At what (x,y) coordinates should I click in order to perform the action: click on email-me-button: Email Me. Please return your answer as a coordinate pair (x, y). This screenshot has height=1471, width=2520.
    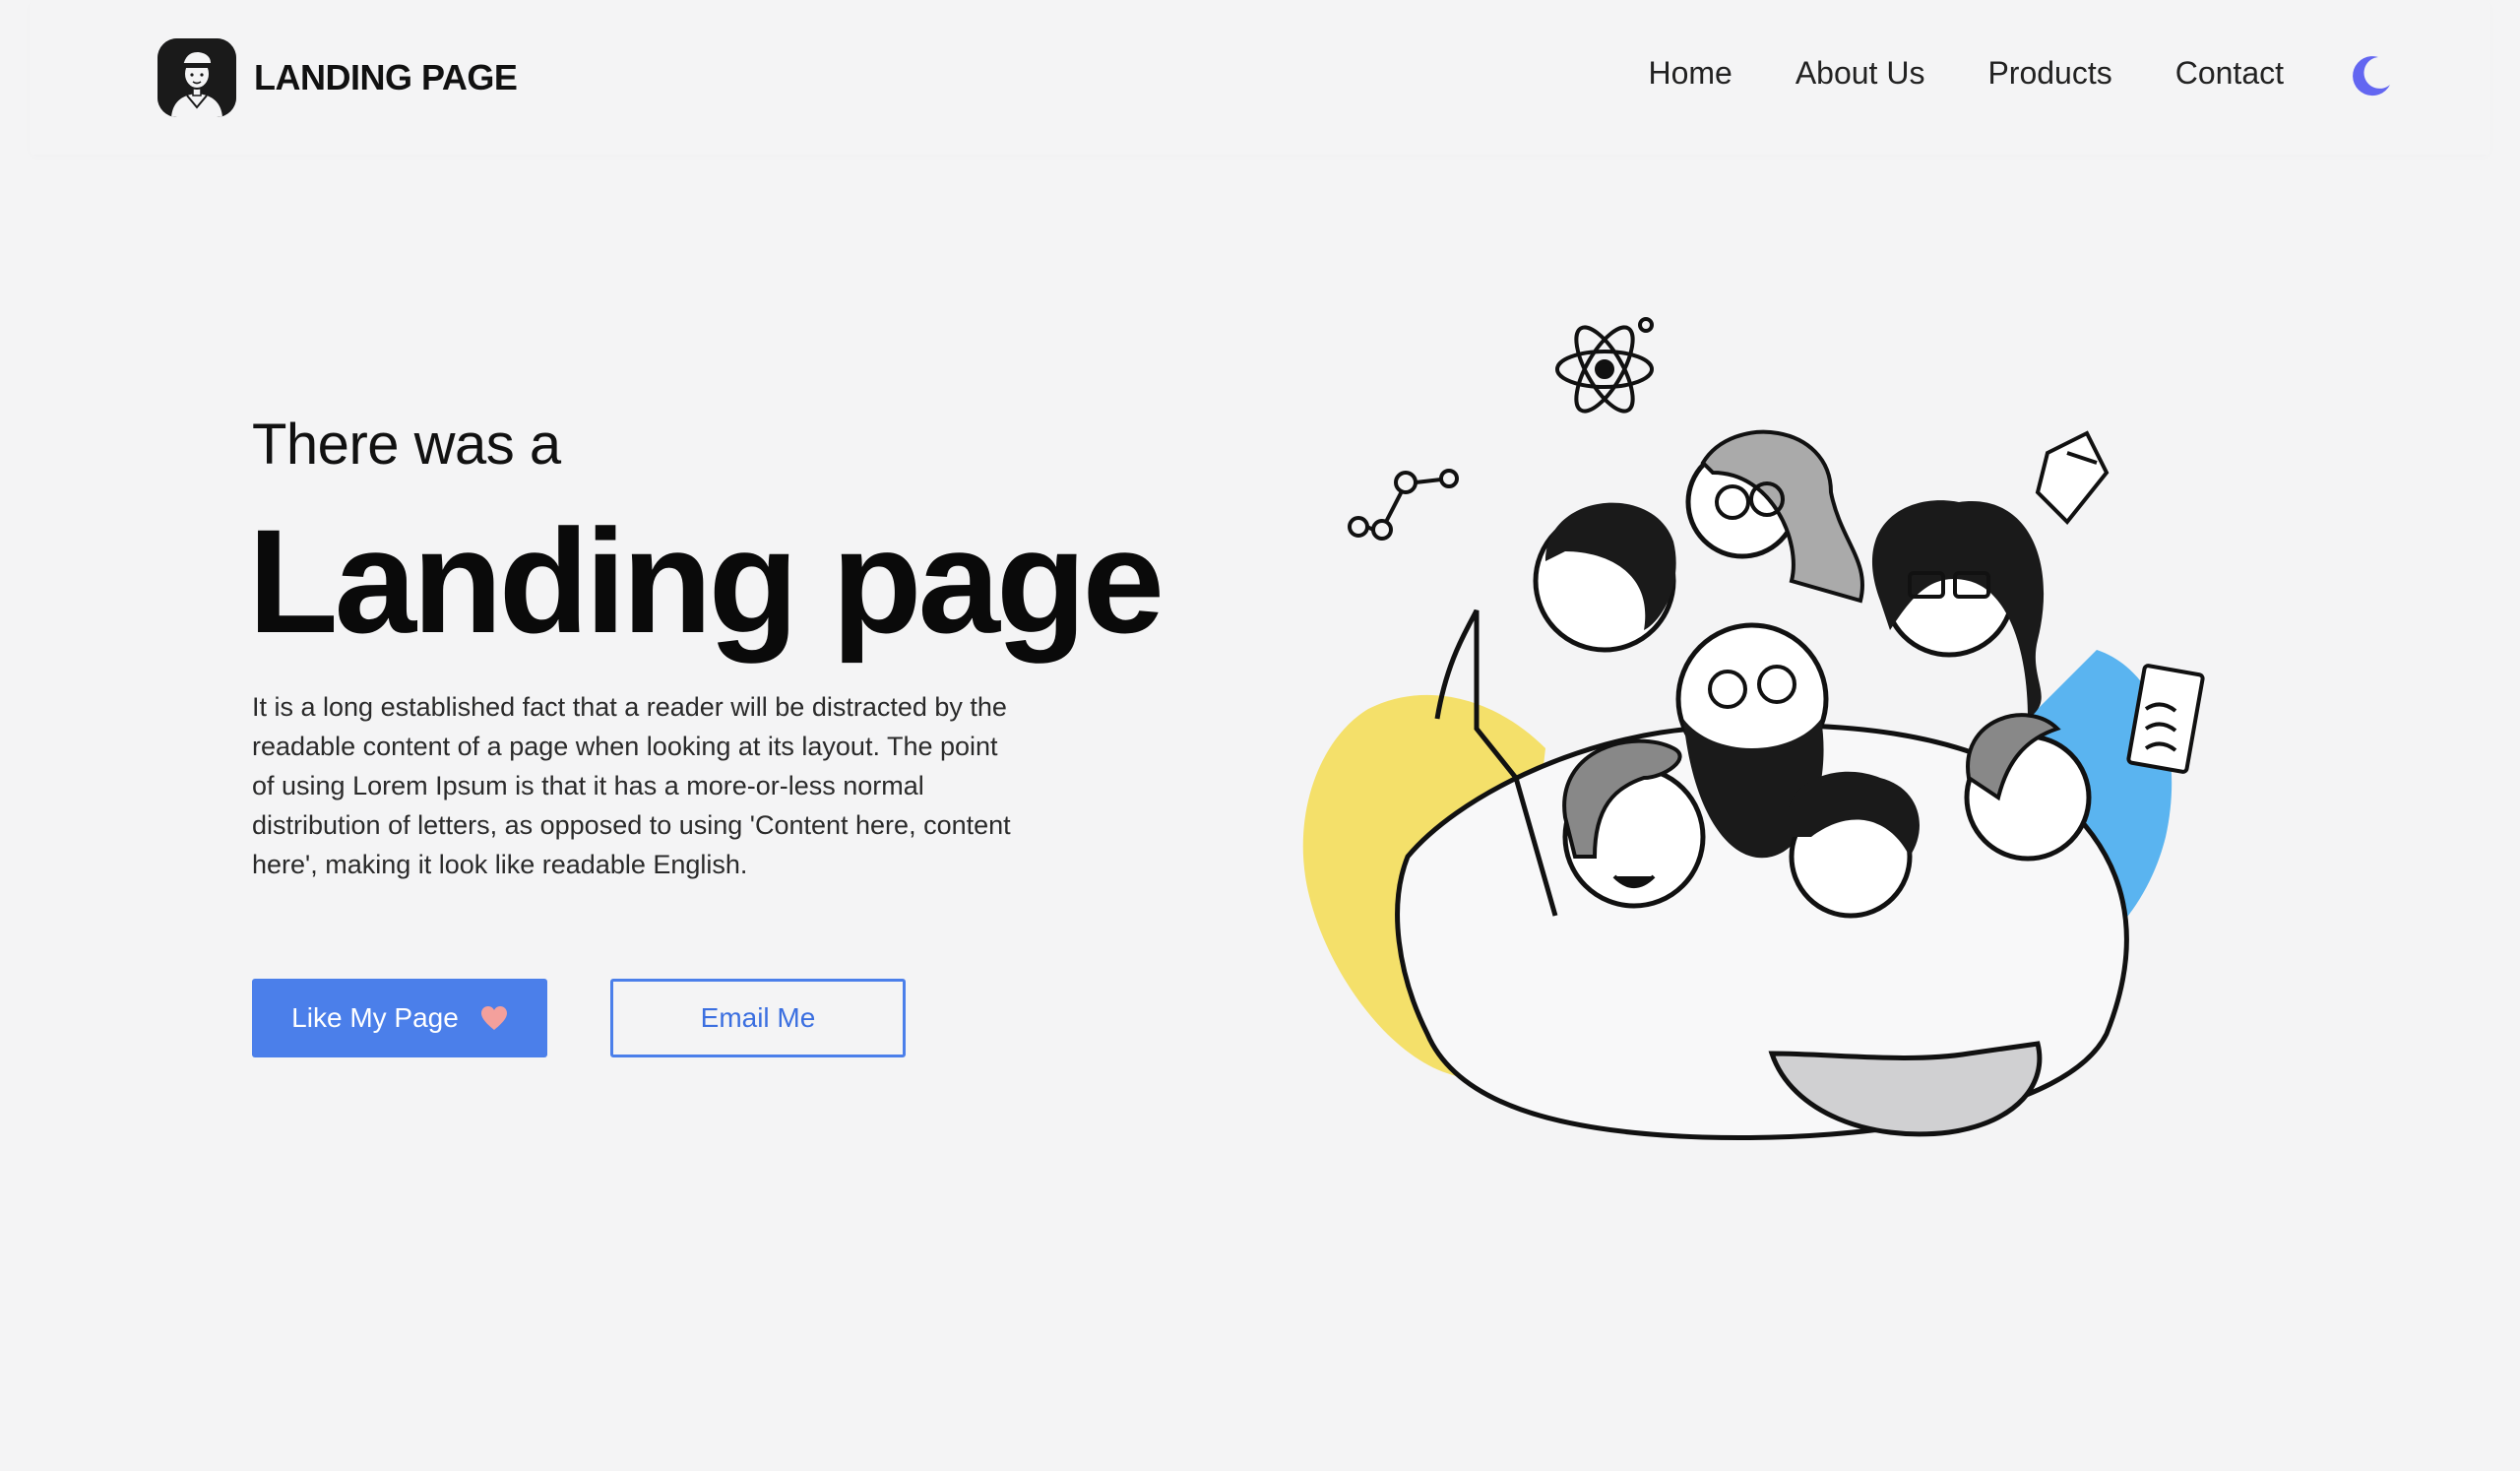
    Looking at the image, I should click on (758, 1018).